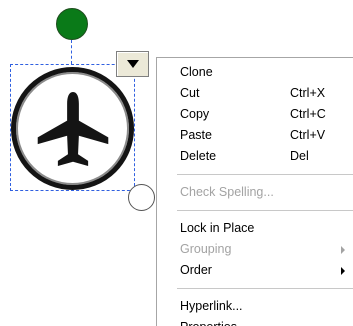  I want to click on menu-item-clone: Clone, so click(255, 72).